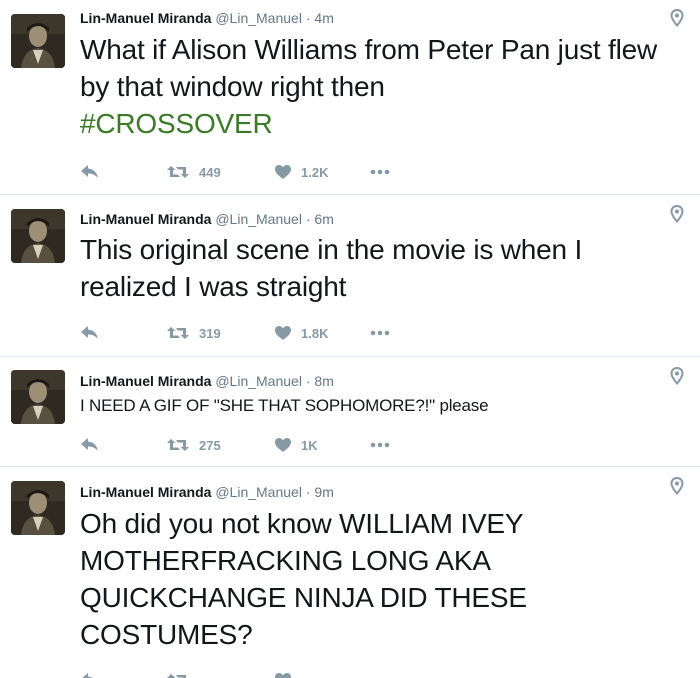  Describe the element at coordinates (193, 333) in the screenshot. I see `retweet-button: 319` at that location.